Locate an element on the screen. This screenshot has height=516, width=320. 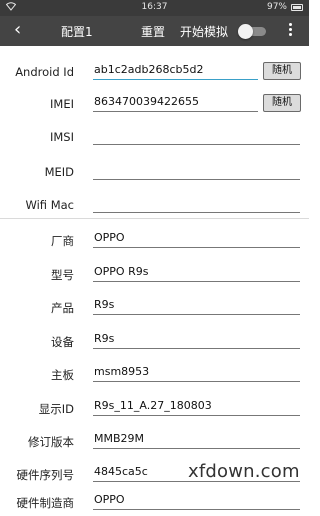
field-row-revision: 修订版本 MMB29M is located at coordinates (154, 442).